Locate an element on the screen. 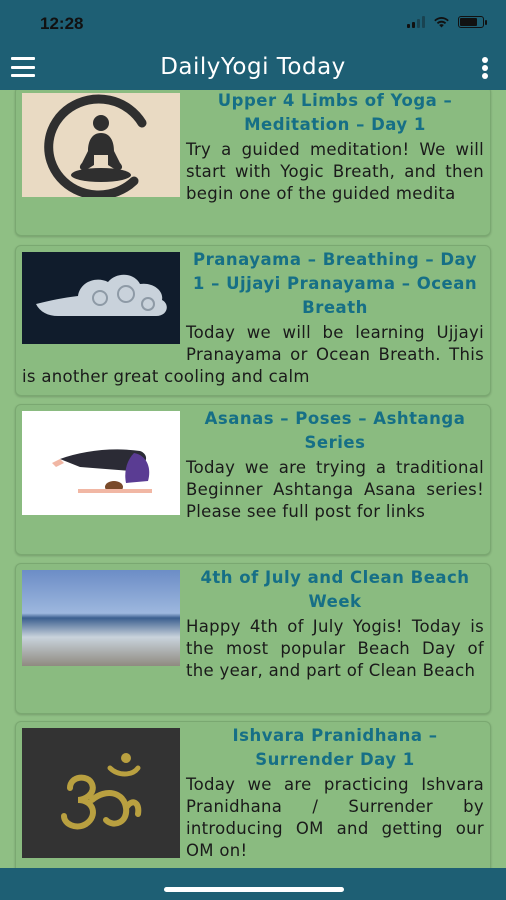  meditation-figure-image is located at coordinates (101, 145).